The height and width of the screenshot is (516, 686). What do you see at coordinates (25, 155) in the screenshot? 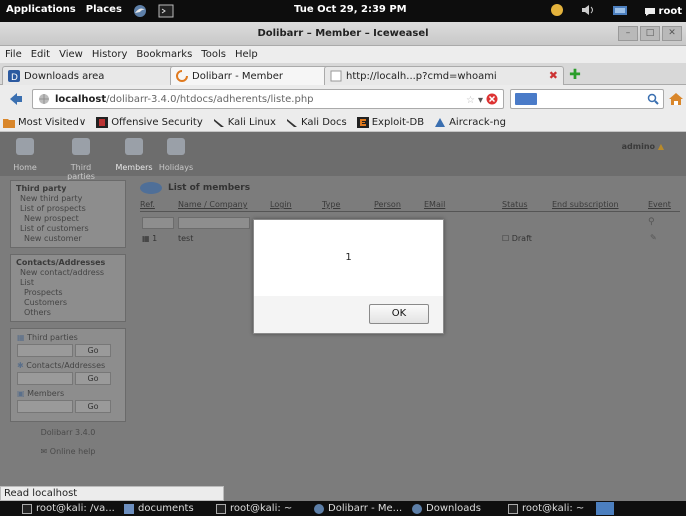
I see `topmenu-home: Home` at bounding box center [25, 155].